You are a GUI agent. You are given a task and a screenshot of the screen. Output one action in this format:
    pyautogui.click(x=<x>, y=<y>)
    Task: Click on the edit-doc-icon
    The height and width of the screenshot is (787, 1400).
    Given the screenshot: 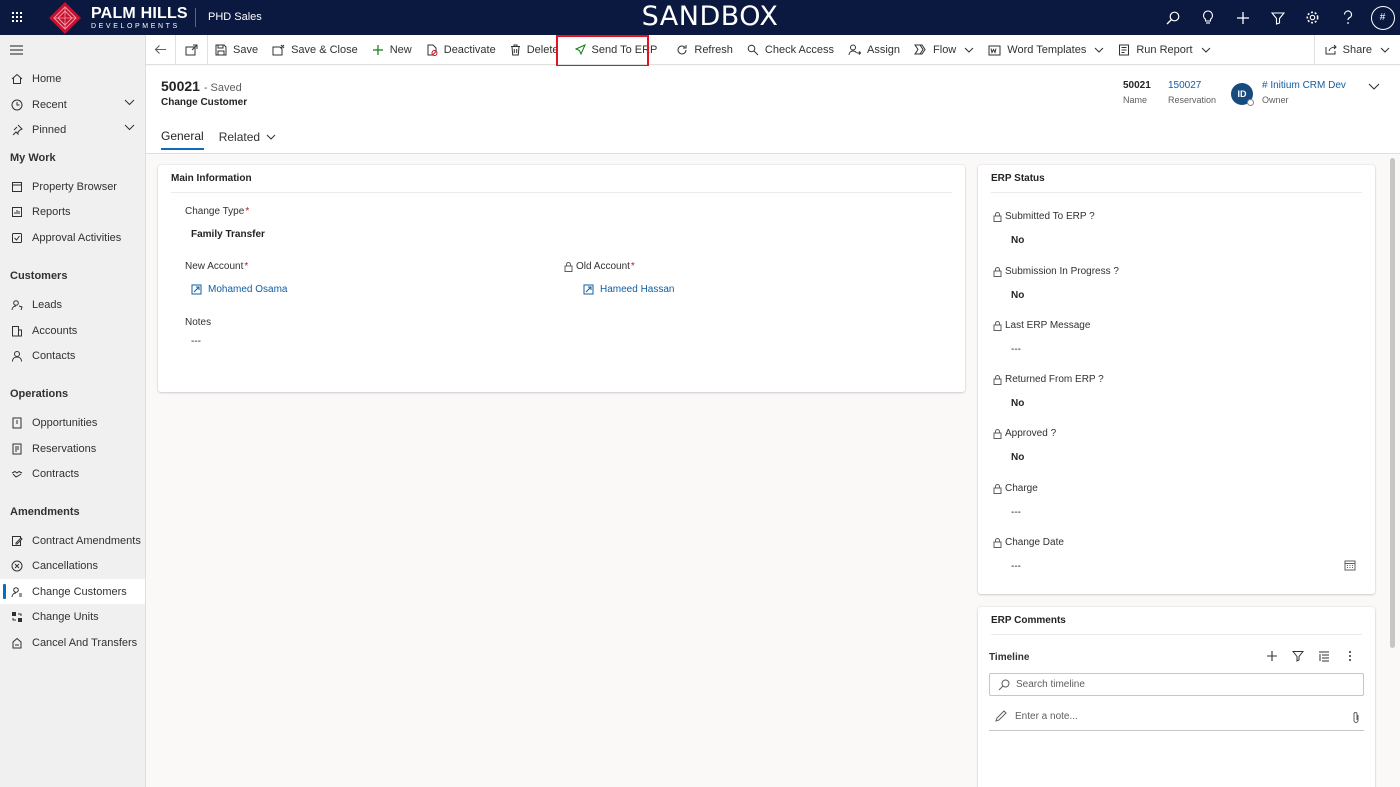 What is the action you would take?
    pyautogui.click(x=16, y=540)
    